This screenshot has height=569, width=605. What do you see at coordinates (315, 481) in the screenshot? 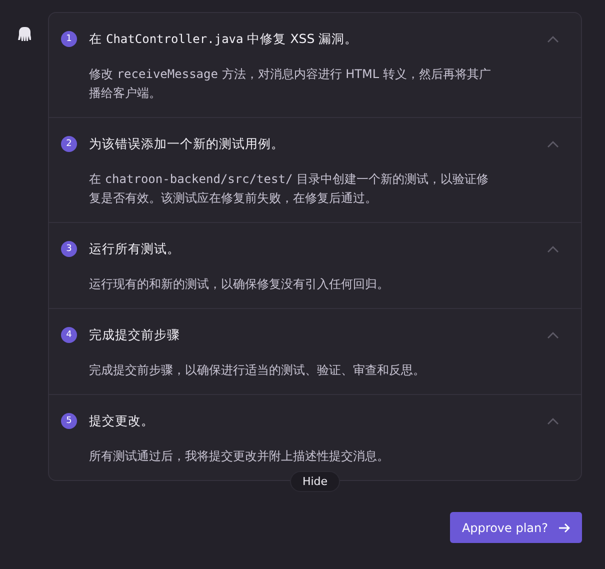
I see `hide-button: Hide` at bounding box center [315, 481].